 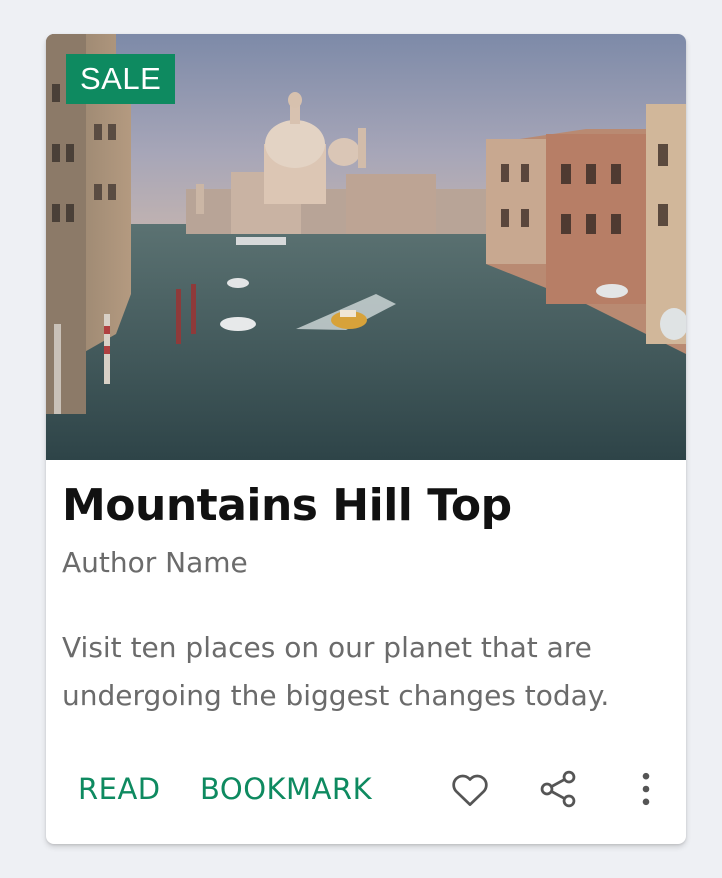 I want to click on more-options-button, so click(x=646, y=789).